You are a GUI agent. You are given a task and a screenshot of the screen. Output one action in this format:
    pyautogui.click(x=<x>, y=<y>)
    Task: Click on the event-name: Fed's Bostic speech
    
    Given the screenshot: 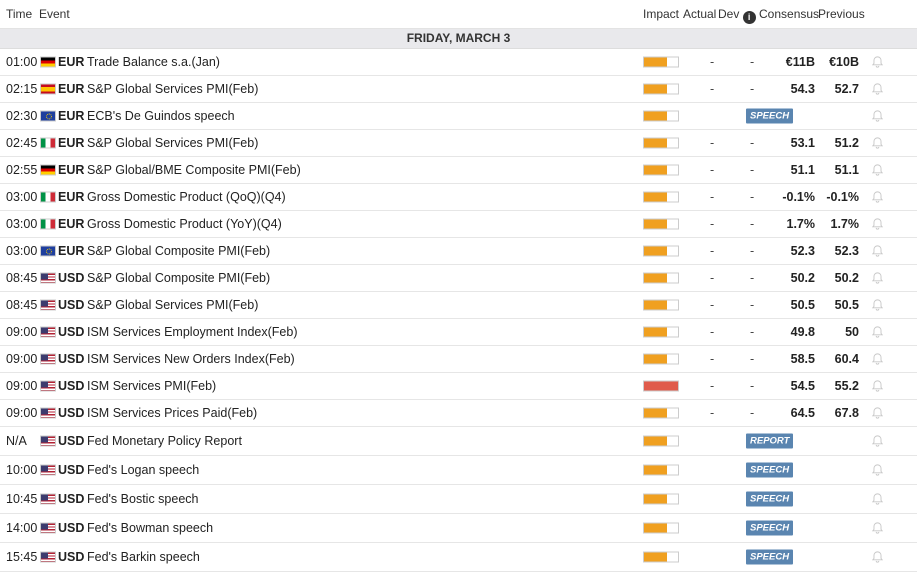 What is the action you would take?
    pyautogui.click(x=142, y=499)
    